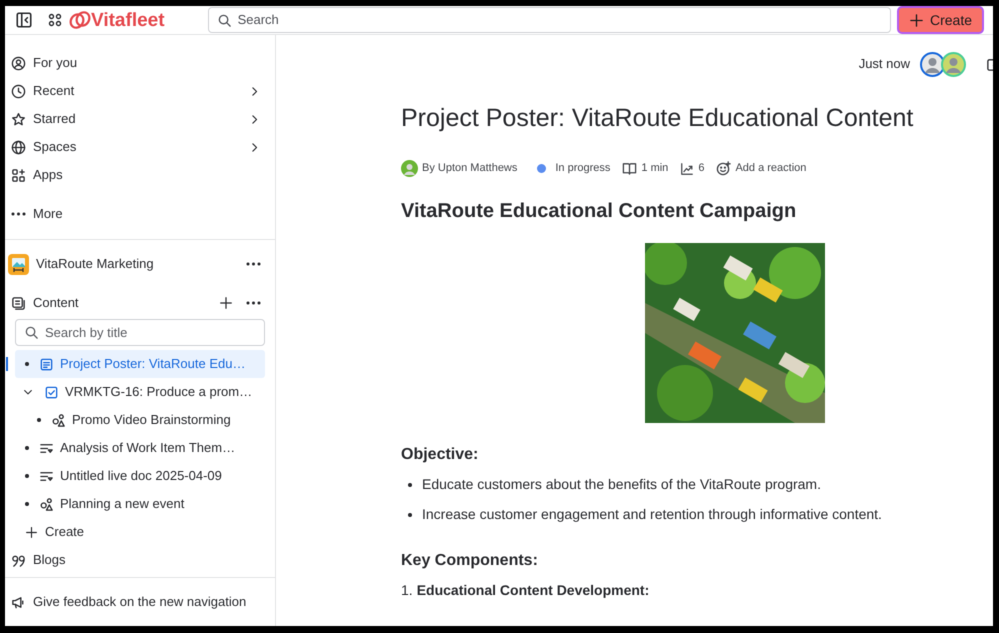  I want to click on read-time: 1 min, so click(654, 168).